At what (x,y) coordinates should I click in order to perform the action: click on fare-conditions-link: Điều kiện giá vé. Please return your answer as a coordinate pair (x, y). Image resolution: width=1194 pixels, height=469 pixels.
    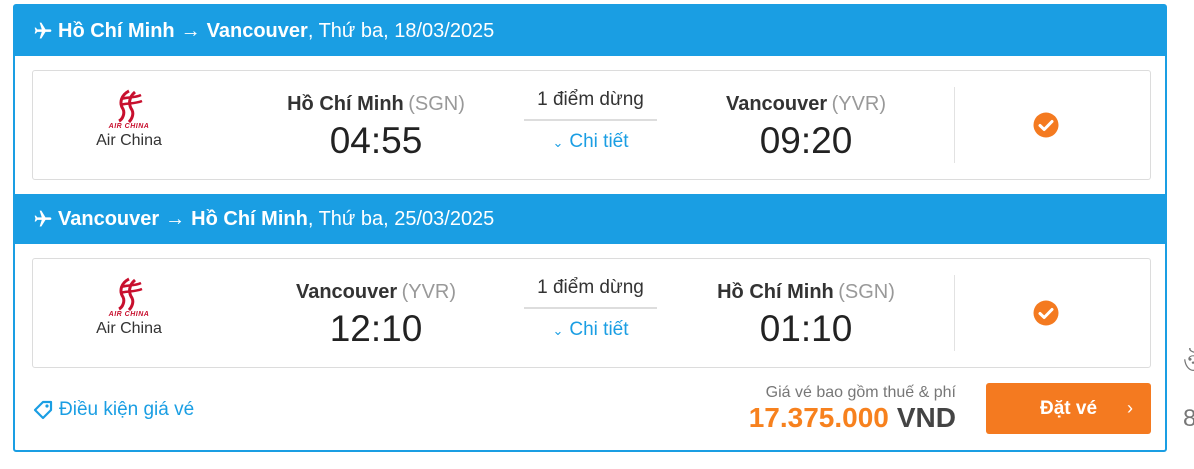
    Looking at the image, I should click on (113, 410).